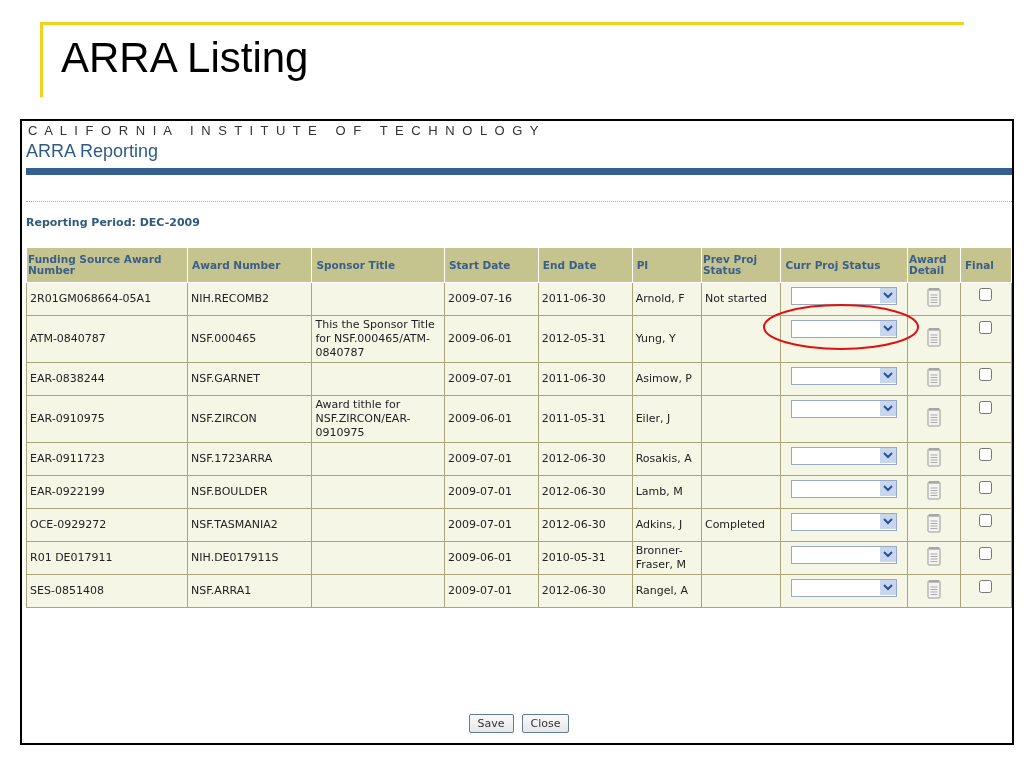  What do you see at coordinates (585, 265) in the screenshot?
I see `column-header: End Date` at bounding box center [585, 265].